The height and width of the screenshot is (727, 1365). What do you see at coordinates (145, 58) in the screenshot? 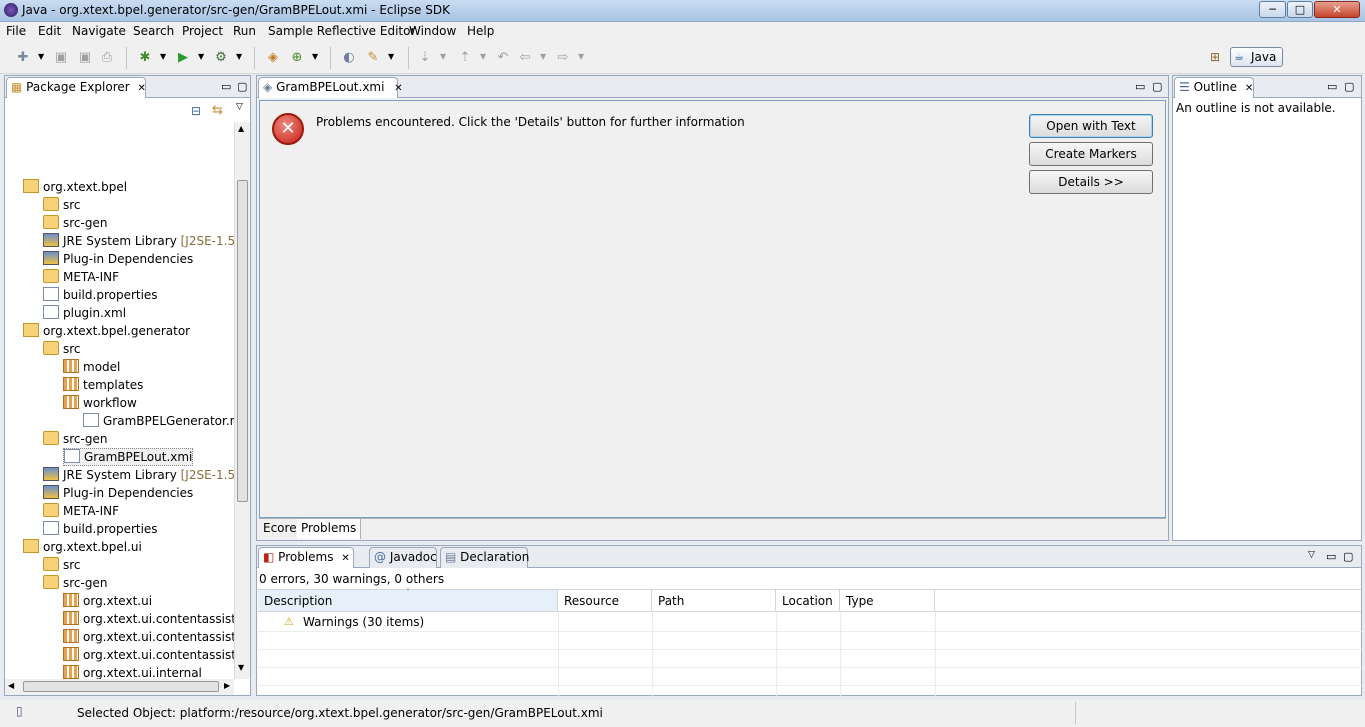
I see `debug-icon: ✱` at bounding box center [145, 58].